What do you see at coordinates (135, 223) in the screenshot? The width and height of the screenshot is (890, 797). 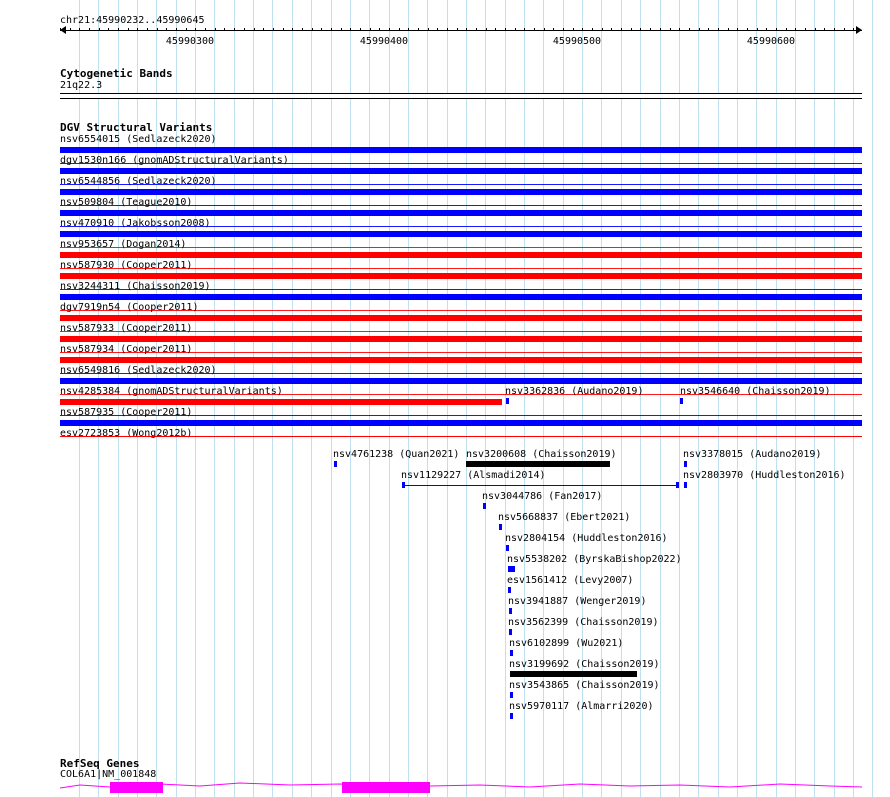 I see `variant-label: nsv470910 (Jakobsson2008)` at bounding box center [135, 223].